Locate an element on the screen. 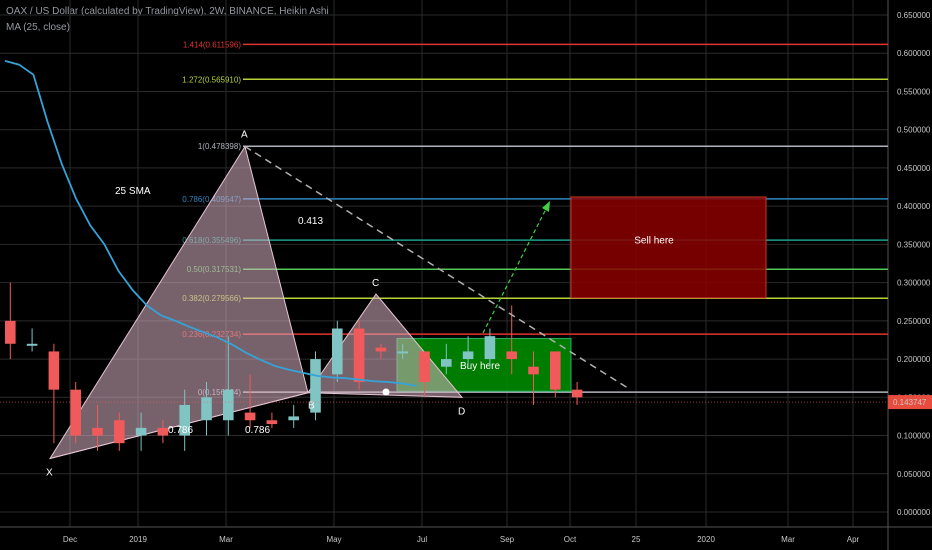 This screenshot has width=932, height=550. point-a-label: A is located at coordinates (244, 135).